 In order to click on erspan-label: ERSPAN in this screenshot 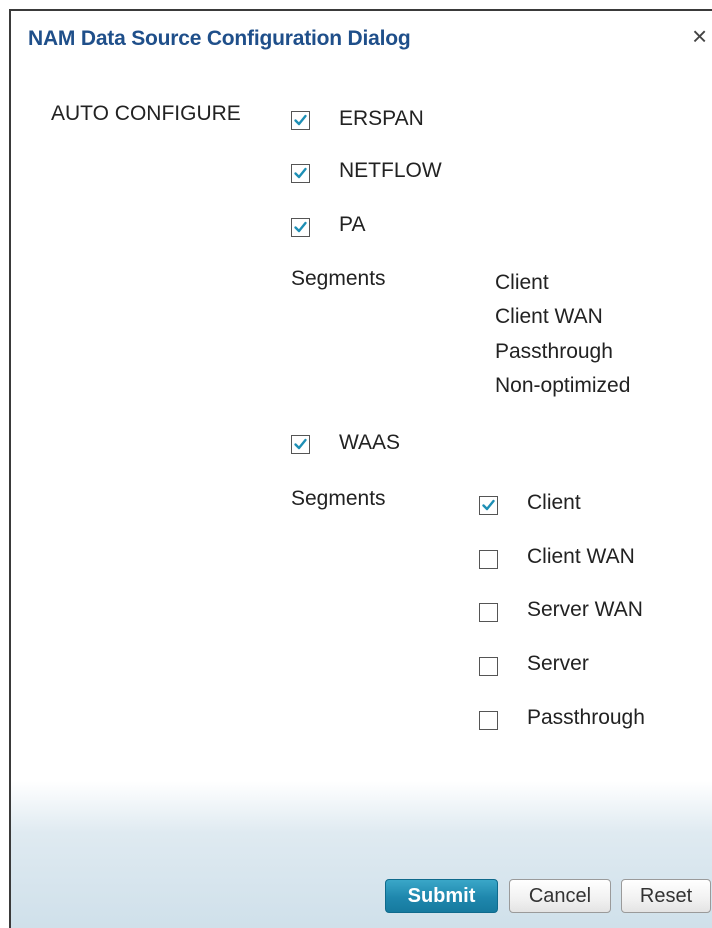, I will do `click(381, 118)`.